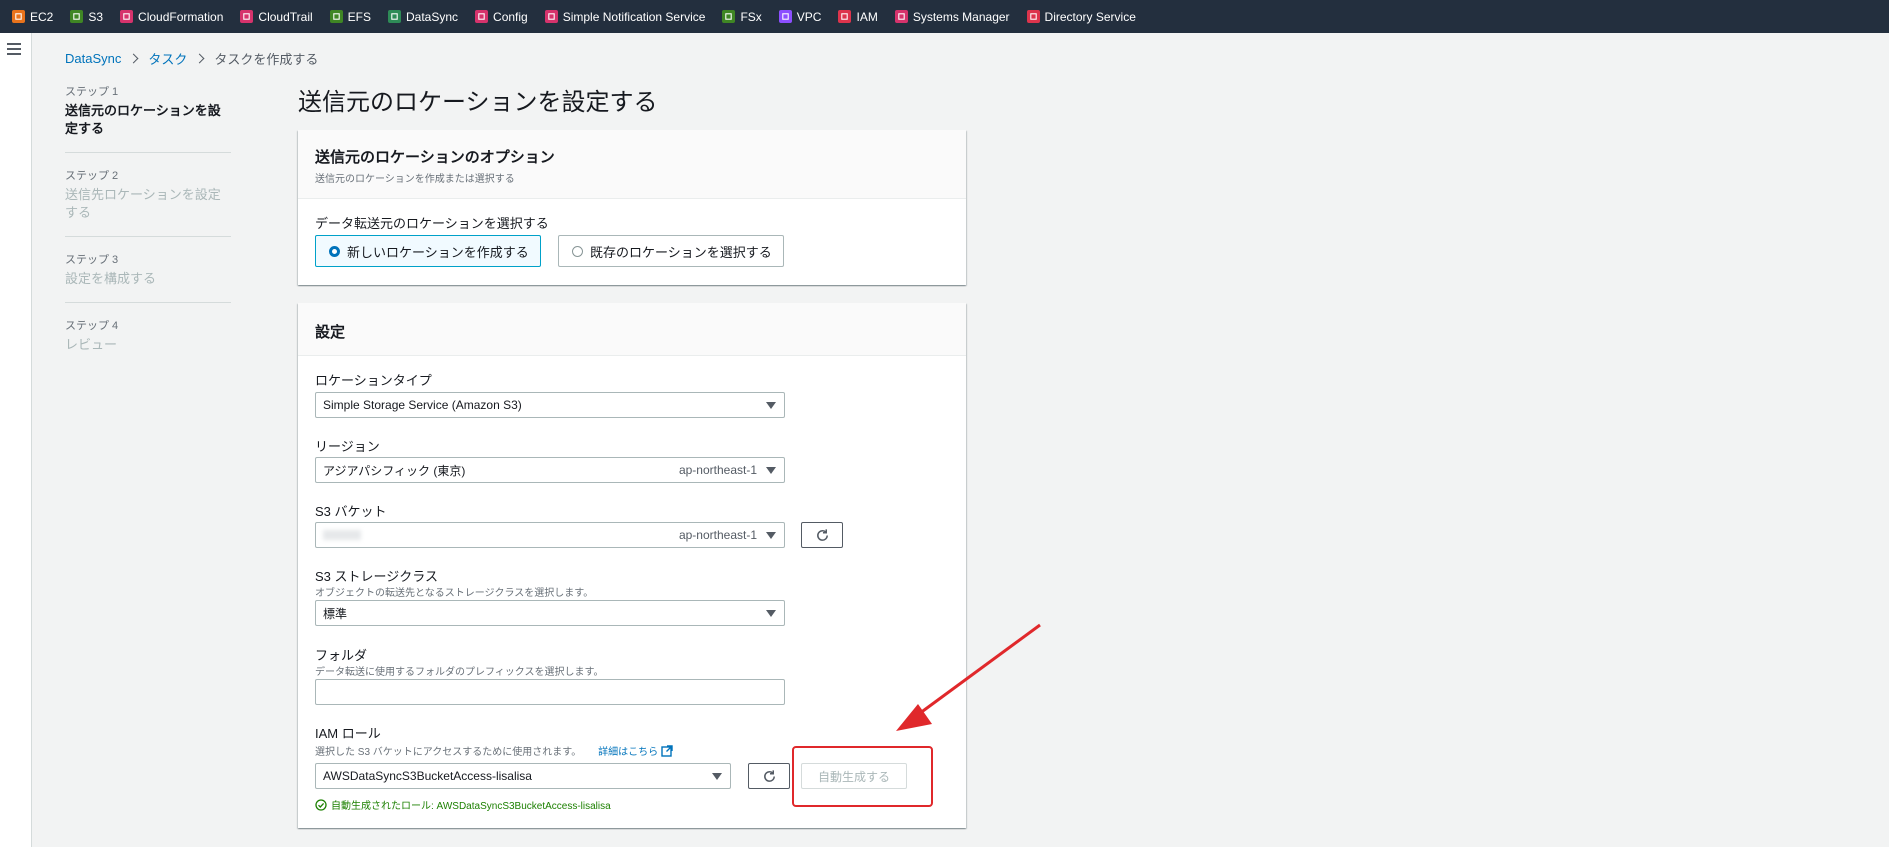  Describe the element at coordinates (729, 16) in the screenshot. I see `fsx-icon` at that location.